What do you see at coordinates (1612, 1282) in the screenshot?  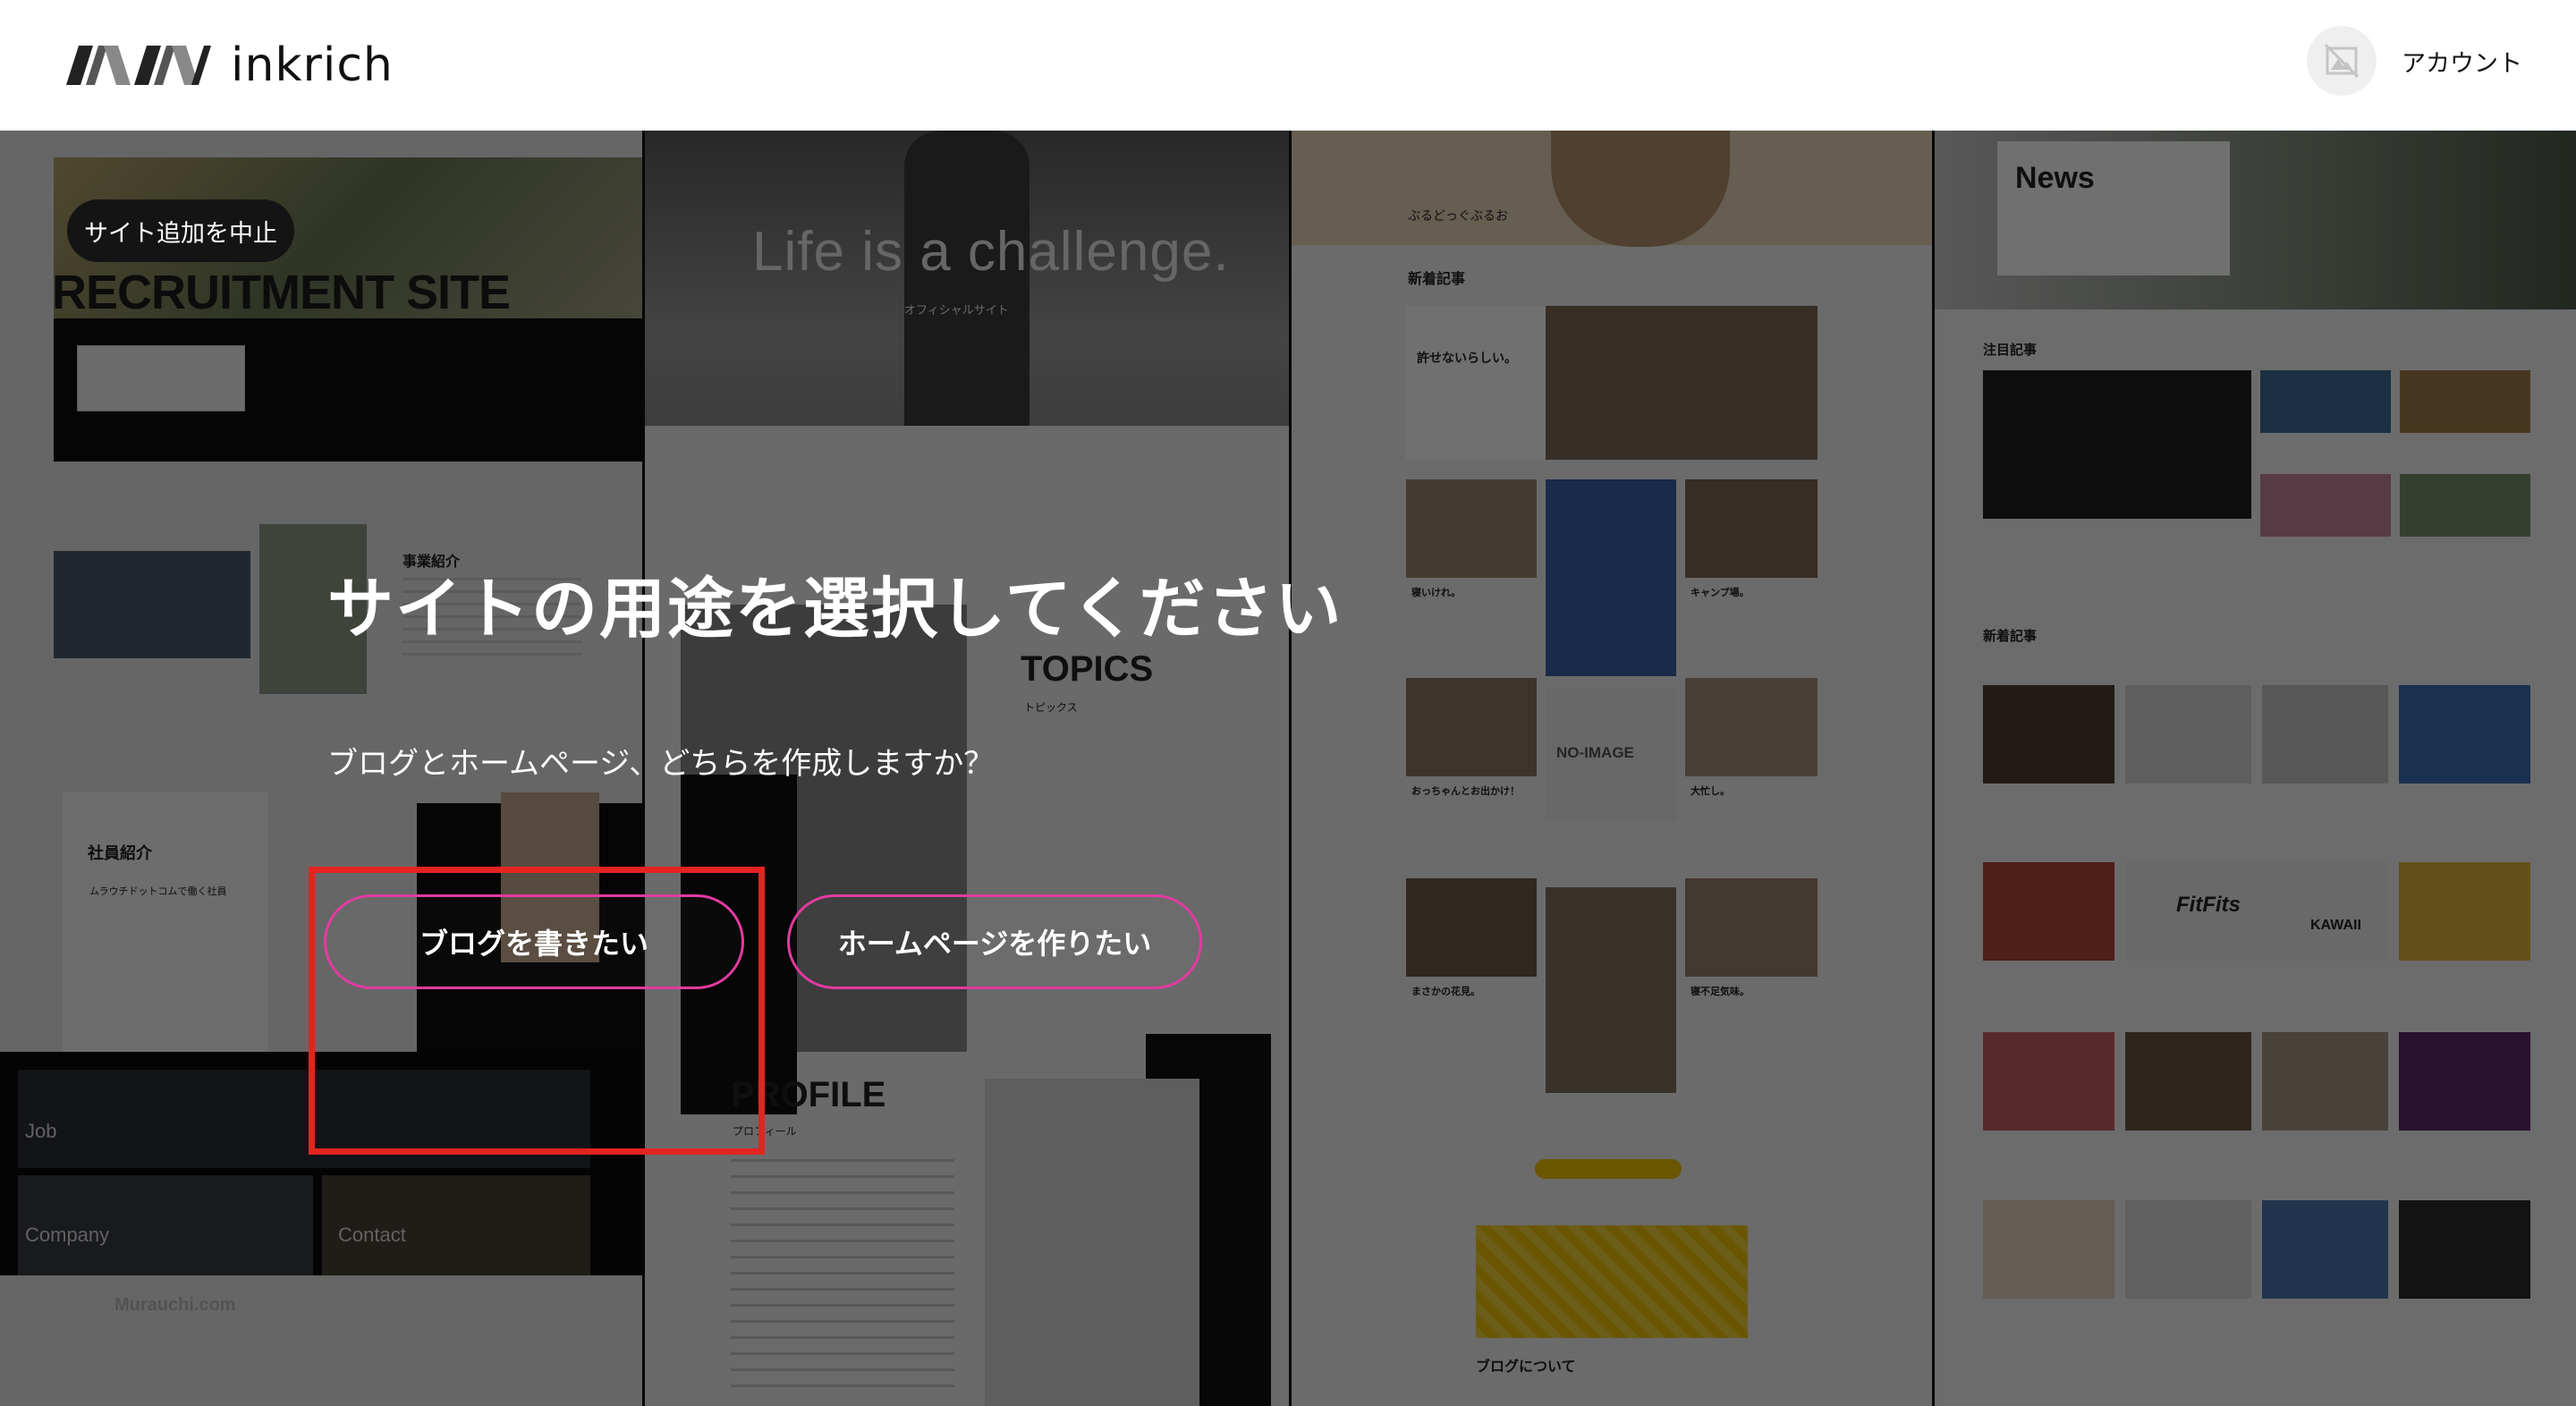 I see `petblog-banner` at bounding box center [1612, 1282].